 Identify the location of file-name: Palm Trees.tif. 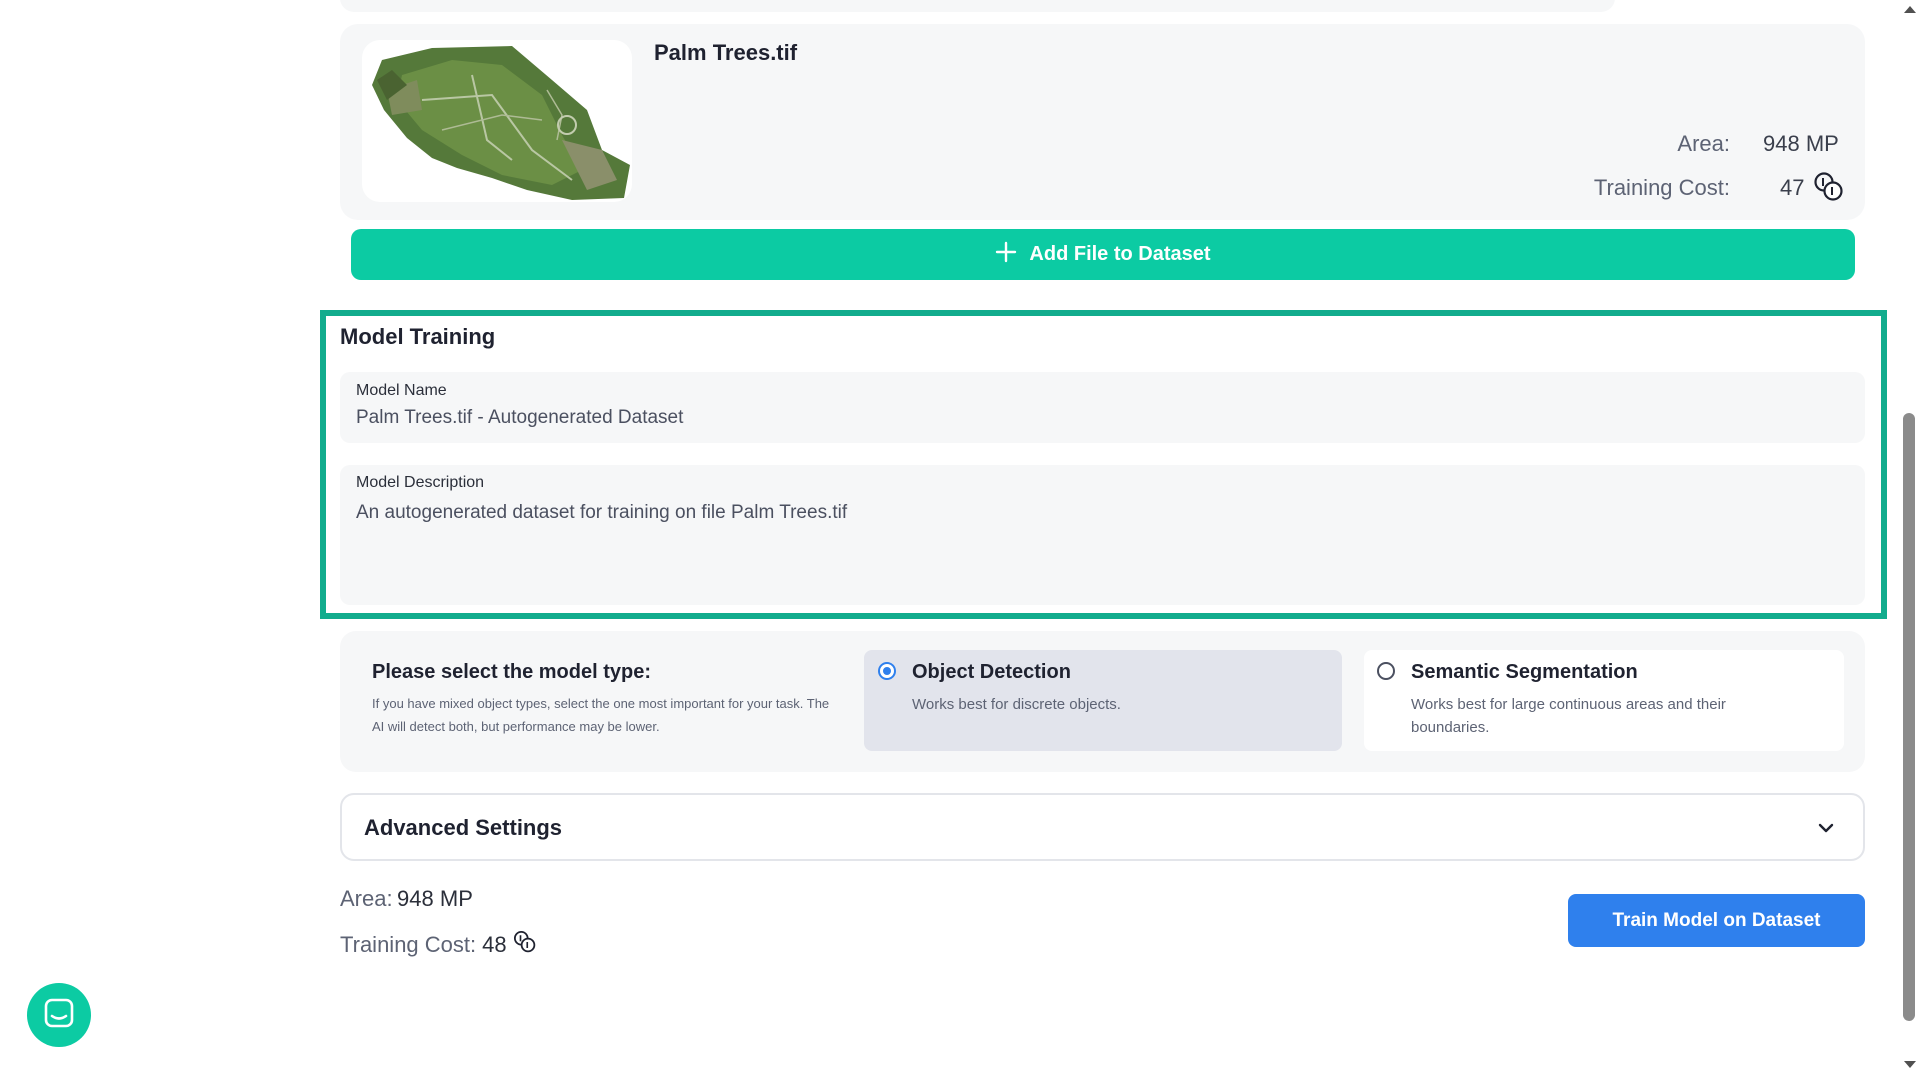
(726, 52).